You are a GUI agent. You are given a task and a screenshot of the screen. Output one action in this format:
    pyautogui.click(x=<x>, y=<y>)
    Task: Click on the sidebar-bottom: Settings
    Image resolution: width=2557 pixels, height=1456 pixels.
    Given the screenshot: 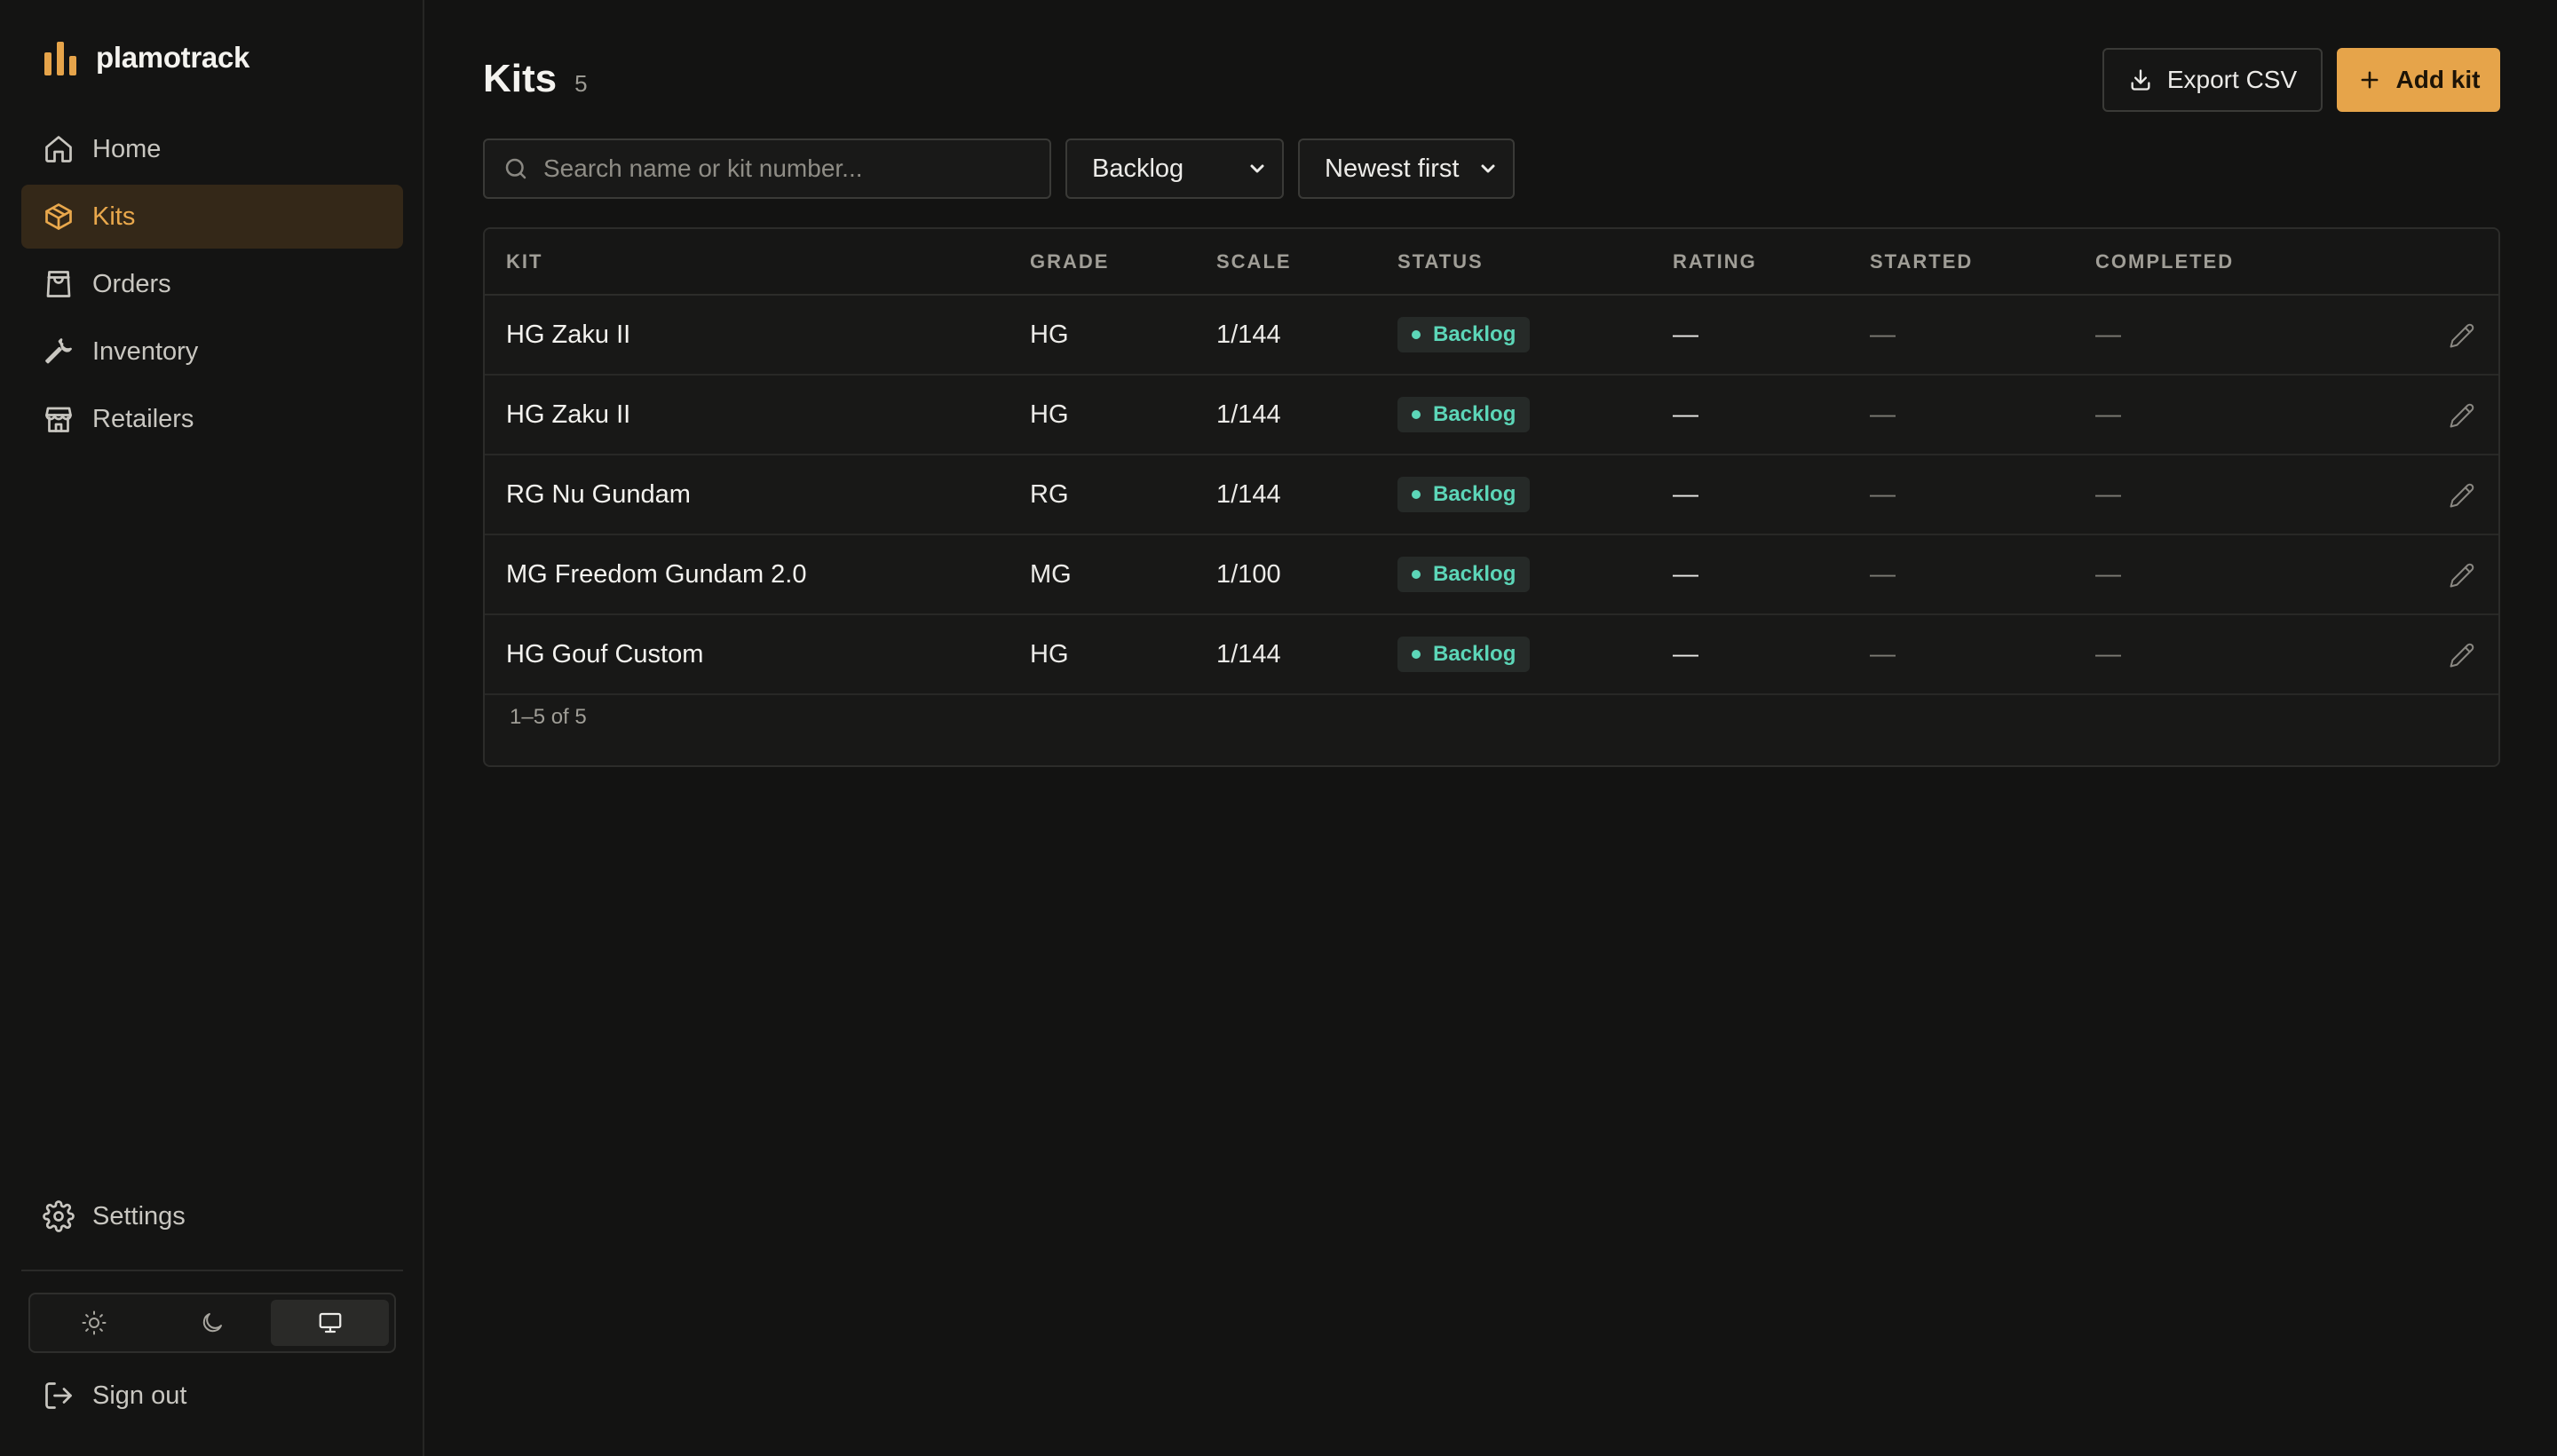 What is the action you would take?
    pyautogui.click(x=212, y=1218)
    